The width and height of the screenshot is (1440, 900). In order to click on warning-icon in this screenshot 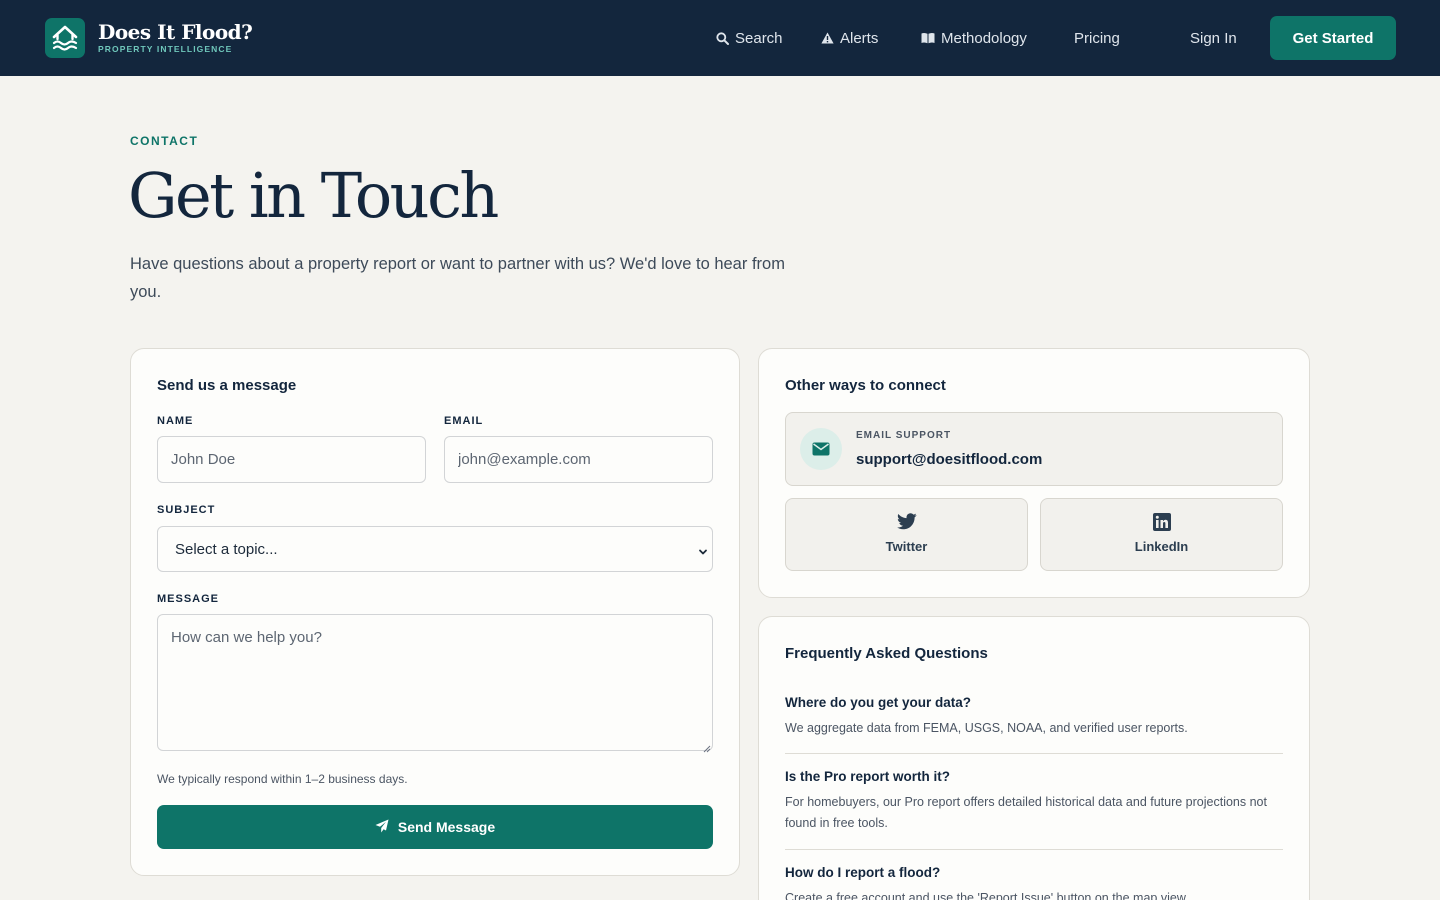, I will do `click(827, 38)`.